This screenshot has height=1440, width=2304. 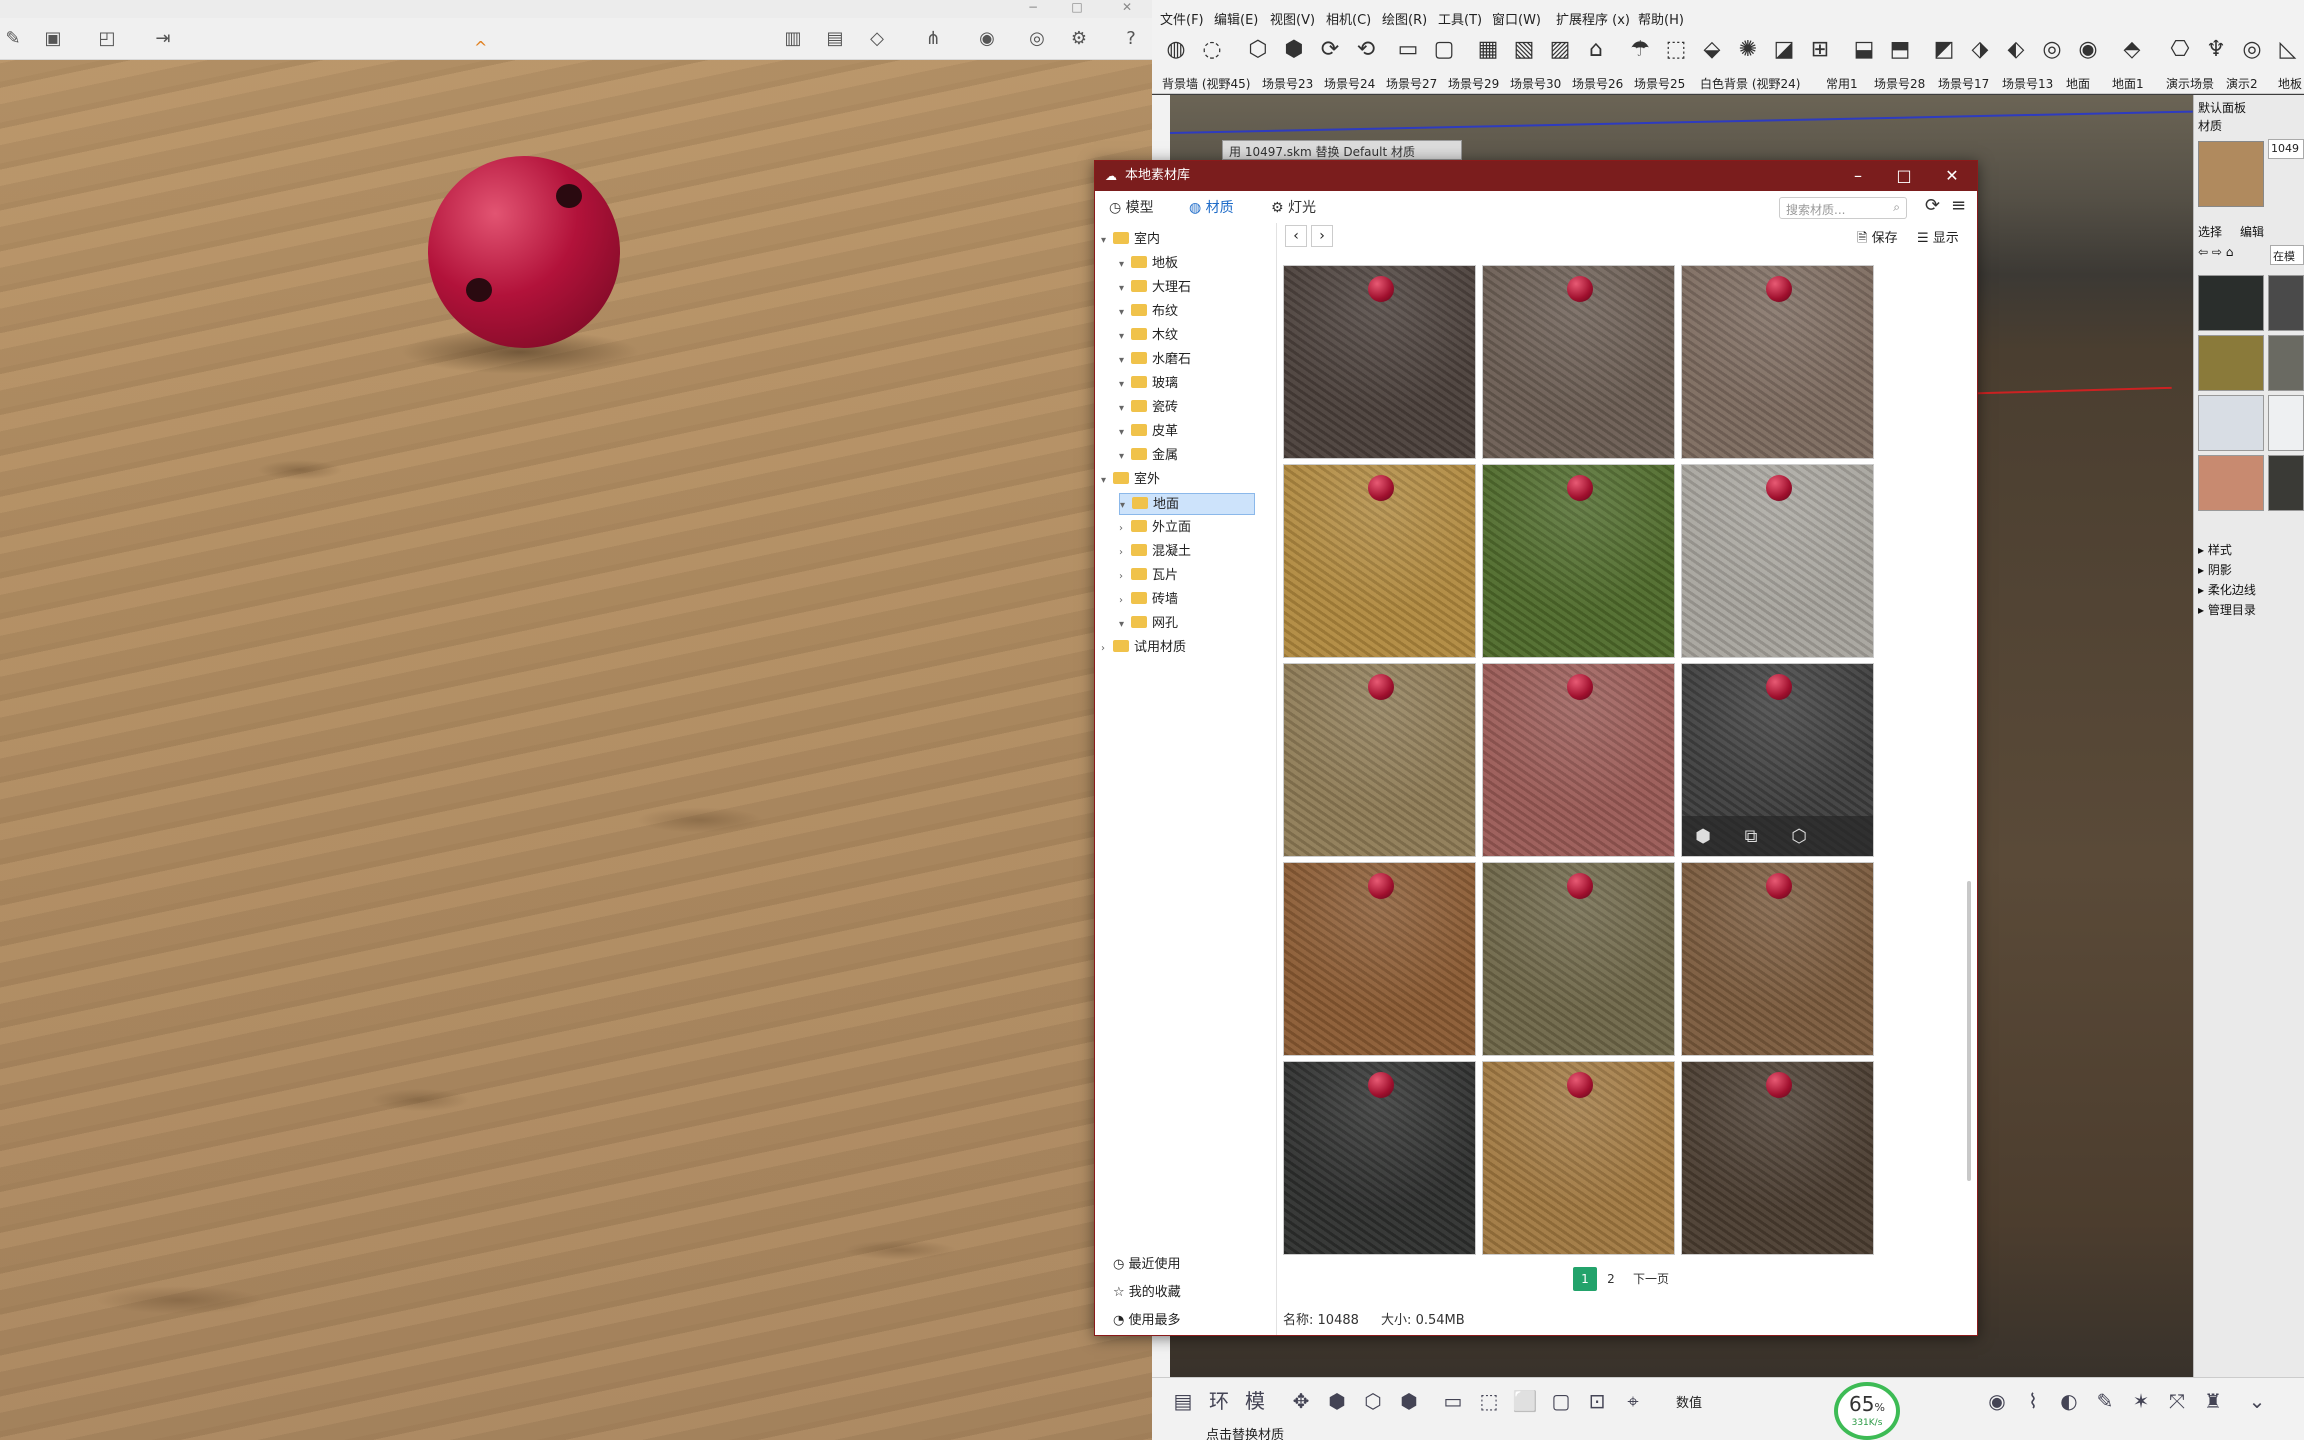 What do you see at coordinates (1130, 480) in the screenshot?
I see `tree-node: ▾ 室外` at bounding box center [1130, 480].